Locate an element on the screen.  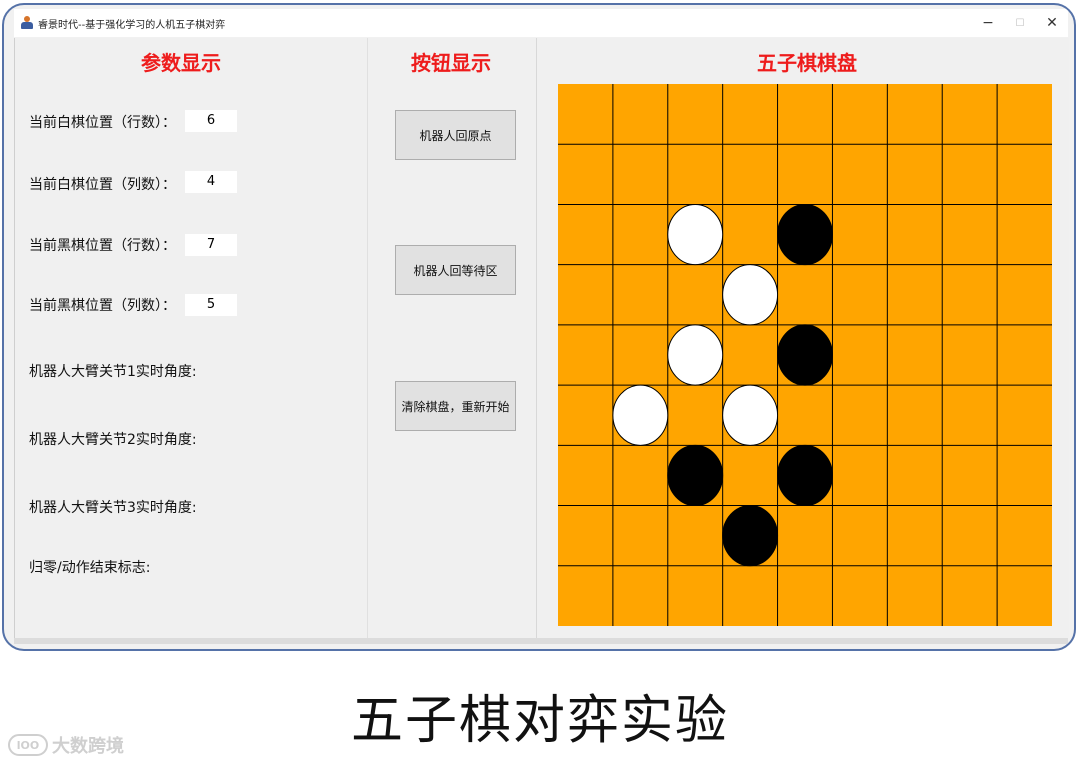
title-bar: 睿景时代--基于强化学习的人机五子棋对弈 − ☐ ✕ is located at coordinates (541, 23).